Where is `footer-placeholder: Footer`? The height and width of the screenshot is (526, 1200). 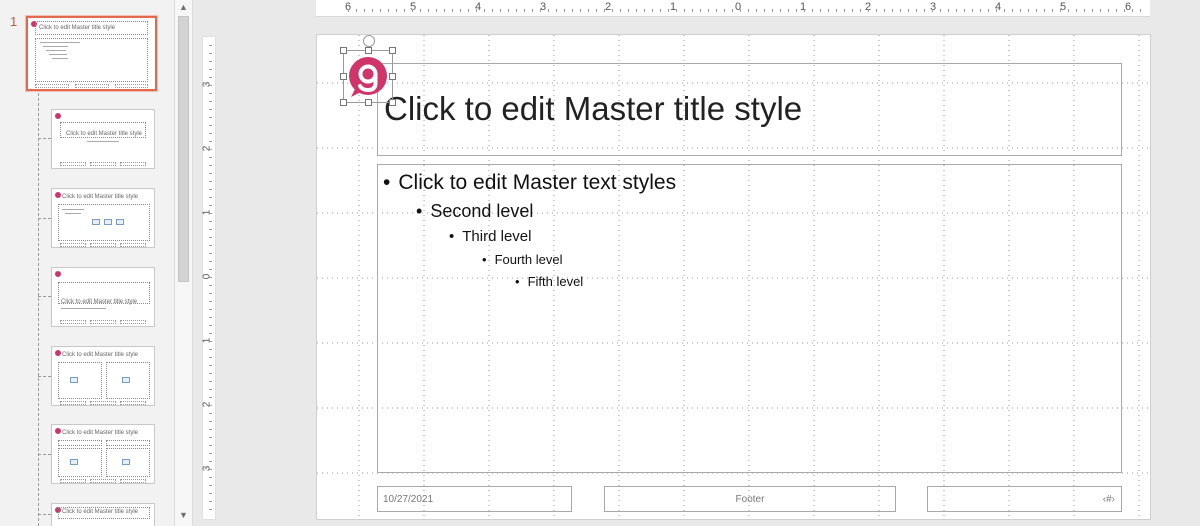 footer-placeholder: Footer is located at coordinates (750, 499).